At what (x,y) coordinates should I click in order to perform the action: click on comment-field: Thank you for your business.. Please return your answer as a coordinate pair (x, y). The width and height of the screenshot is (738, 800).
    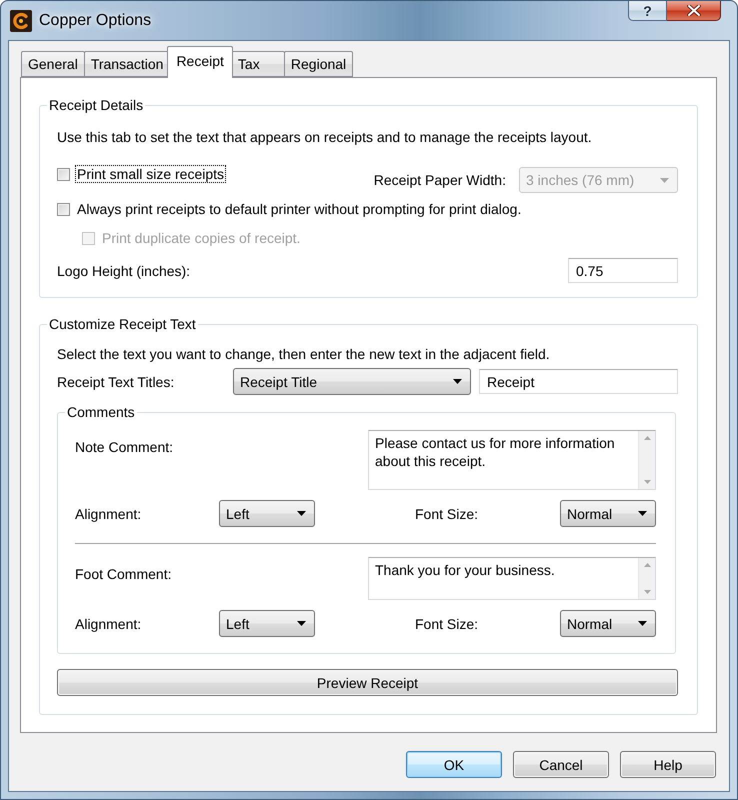
    Looking at the image, I should click on (512, 578).